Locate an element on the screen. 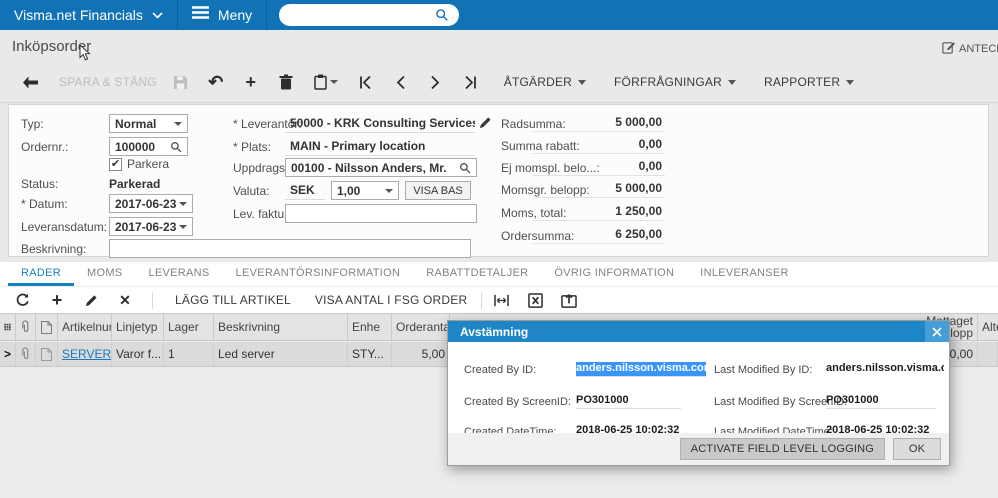 Image resolution: width=998 pixels, height=498 pixels. next-record-icon is located at coordinates (436, 82).